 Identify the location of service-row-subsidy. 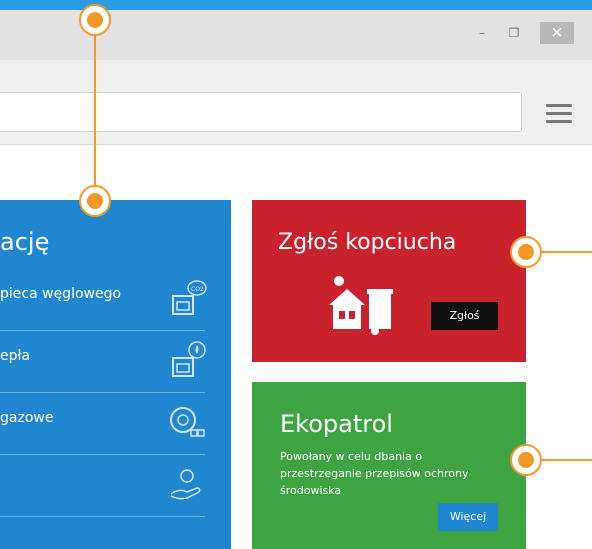
(102, 485).